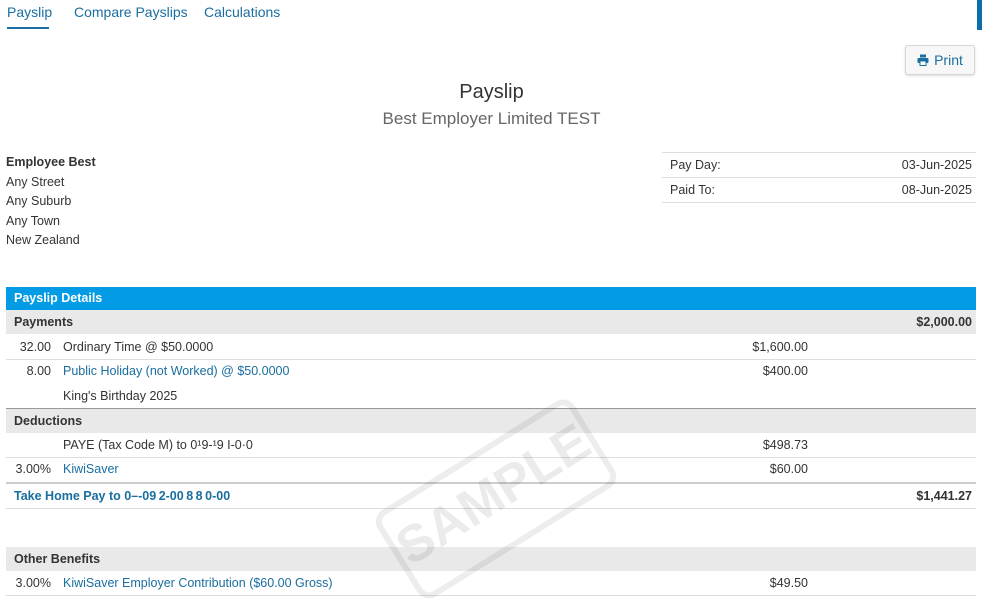 This screenshot has height=604, width=983. What do you see at coordinates (242, 12) in the screenshot?
I see `tab-calculations: Calculations` at bounding box center [242, 12].